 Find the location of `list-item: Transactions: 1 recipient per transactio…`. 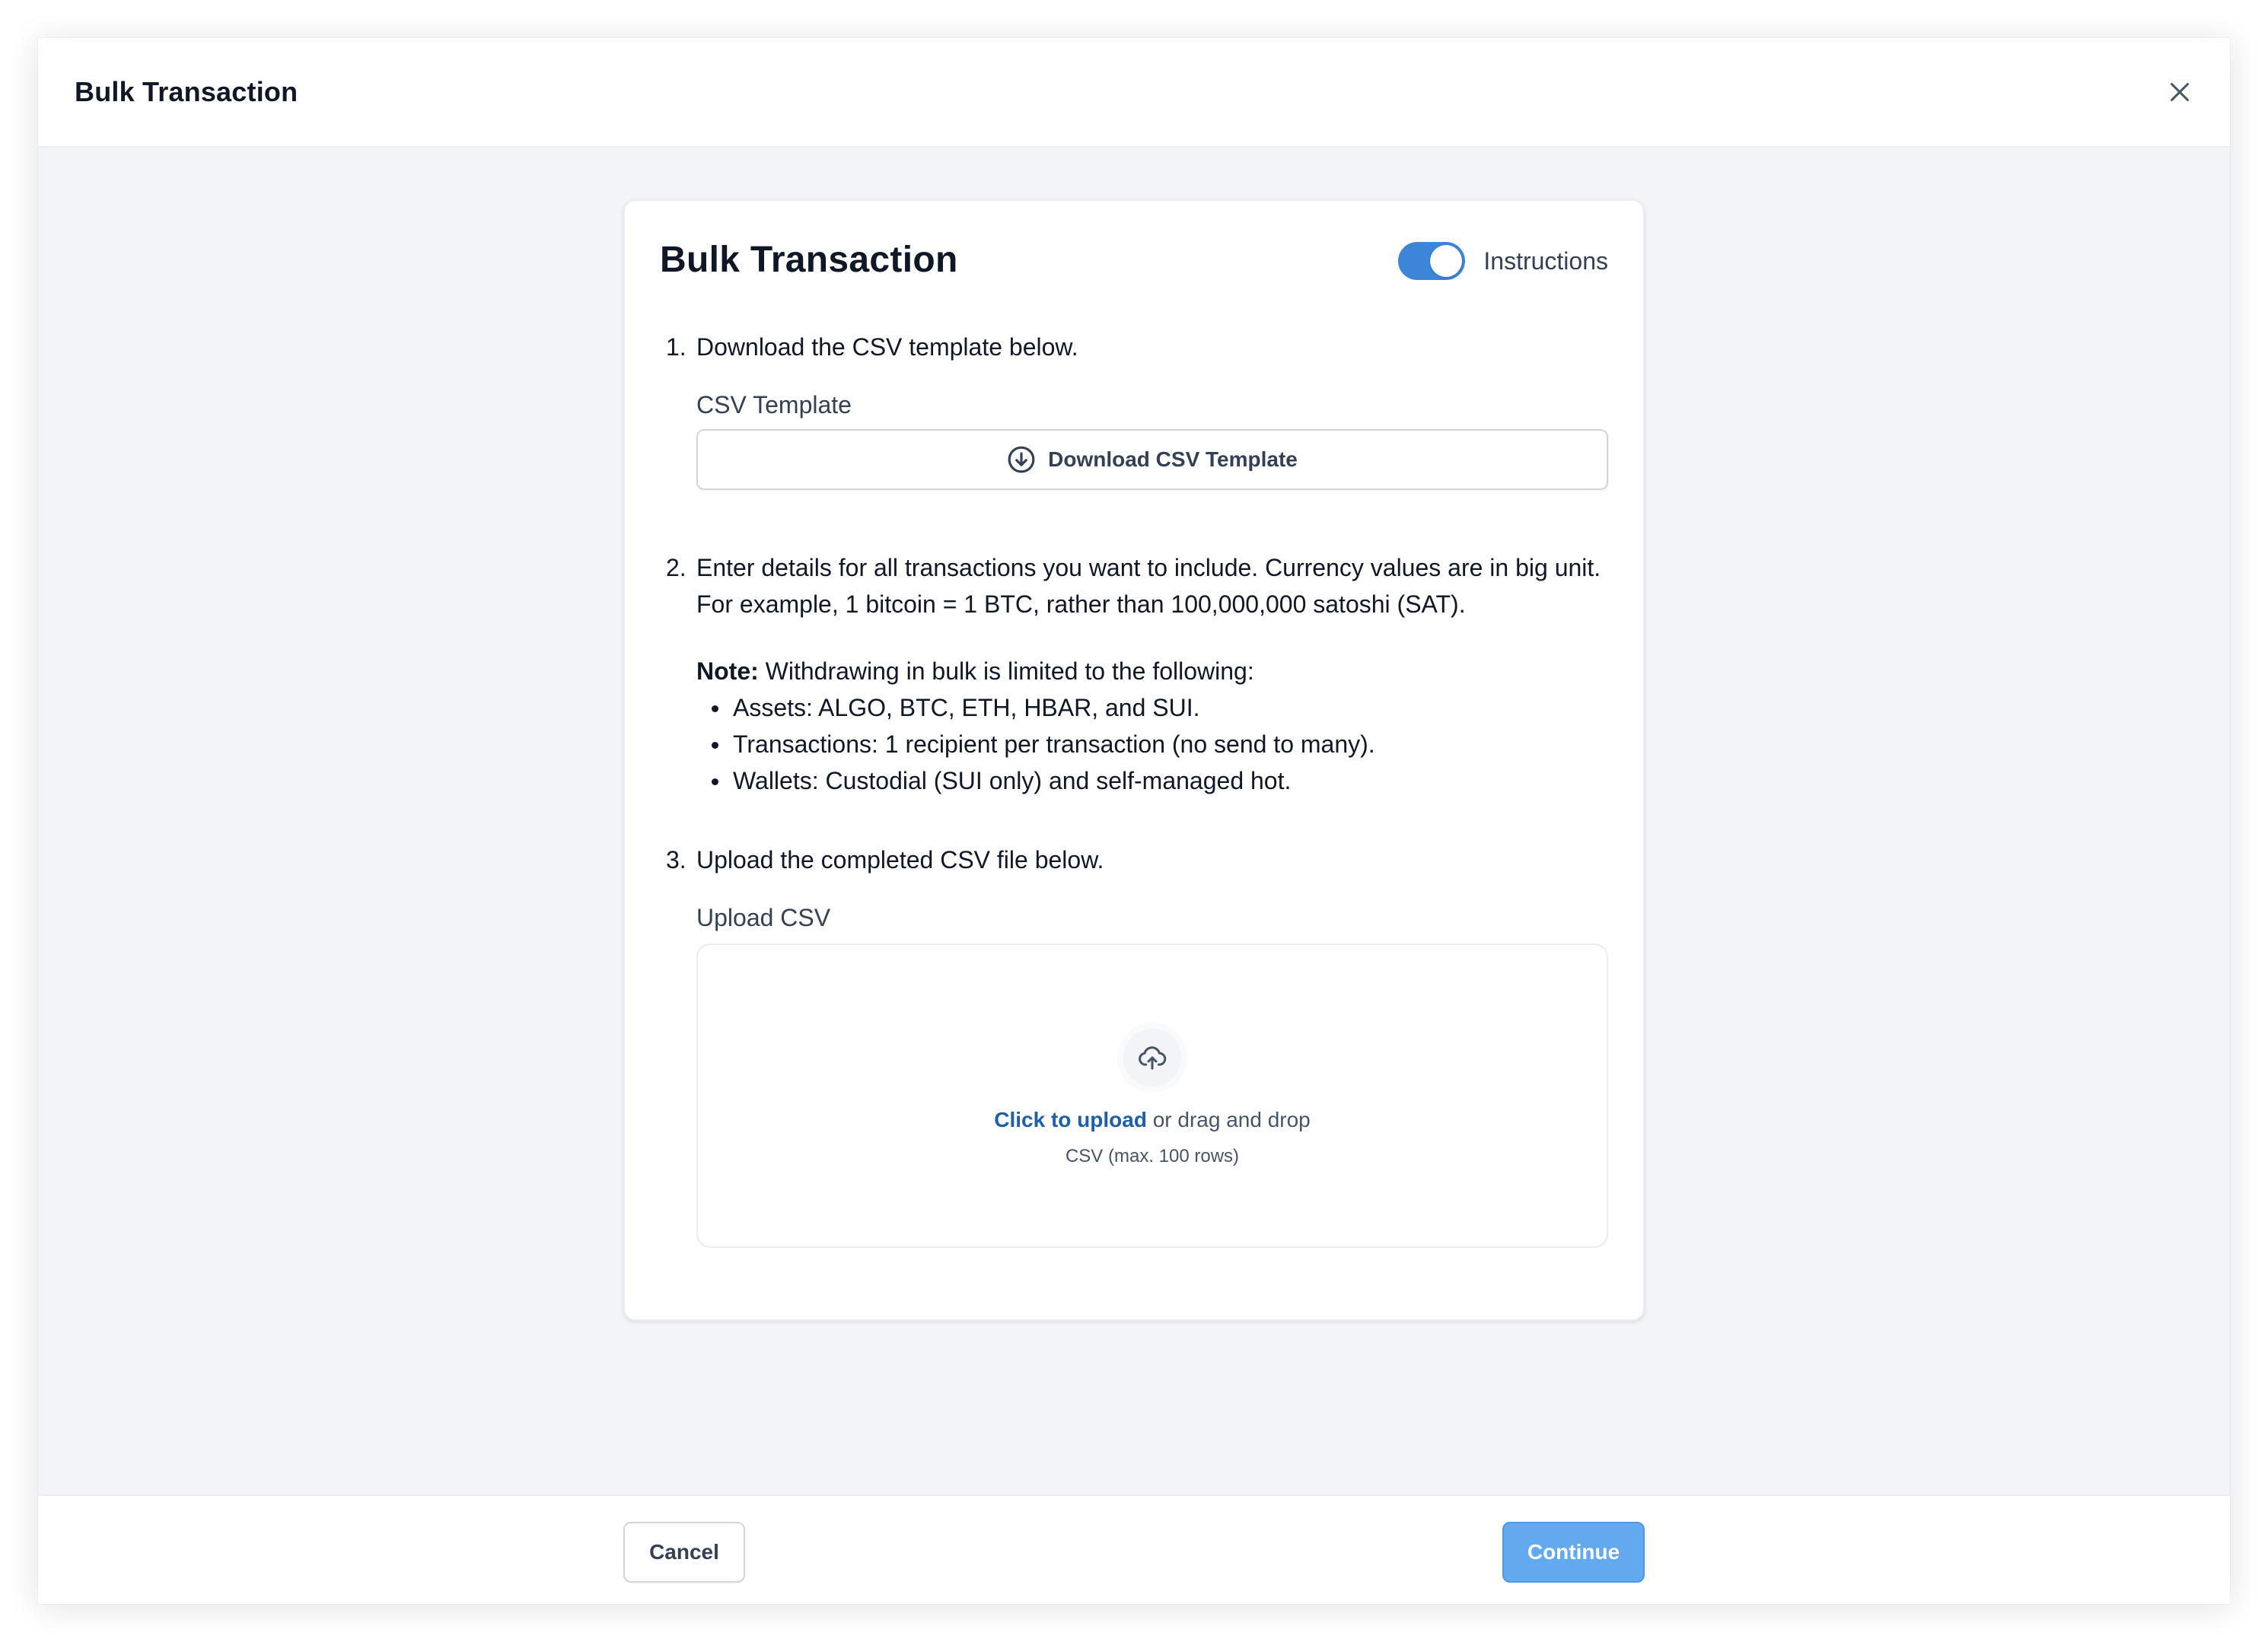

list-item: Transactions: 1 recipient per transactio… is located at coordinates (1152, 744).